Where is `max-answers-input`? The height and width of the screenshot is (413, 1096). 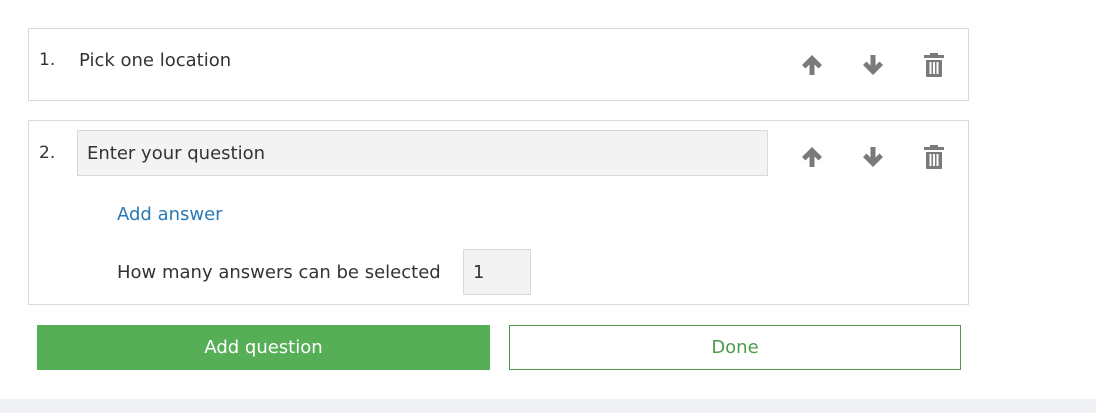
max-answers-input is located at coordinates (497, 272).